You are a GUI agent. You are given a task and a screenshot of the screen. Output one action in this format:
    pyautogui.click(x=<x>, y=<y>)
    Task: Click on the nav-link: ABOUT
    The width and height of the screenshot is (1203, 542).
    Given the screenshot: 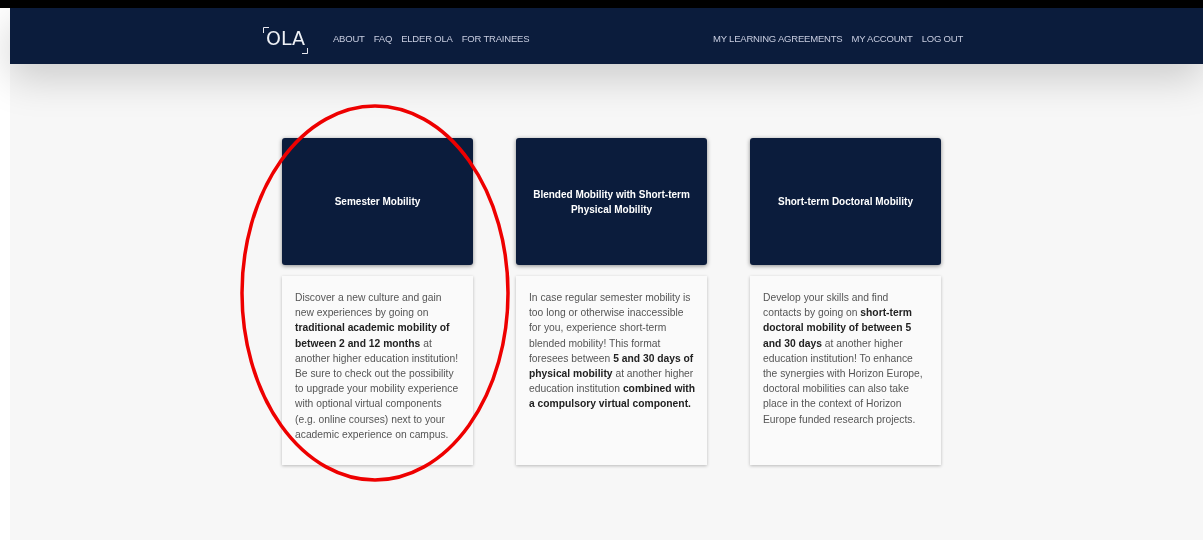 What is the action you would take?
    pyautogui.click(x=349, y=38)
    